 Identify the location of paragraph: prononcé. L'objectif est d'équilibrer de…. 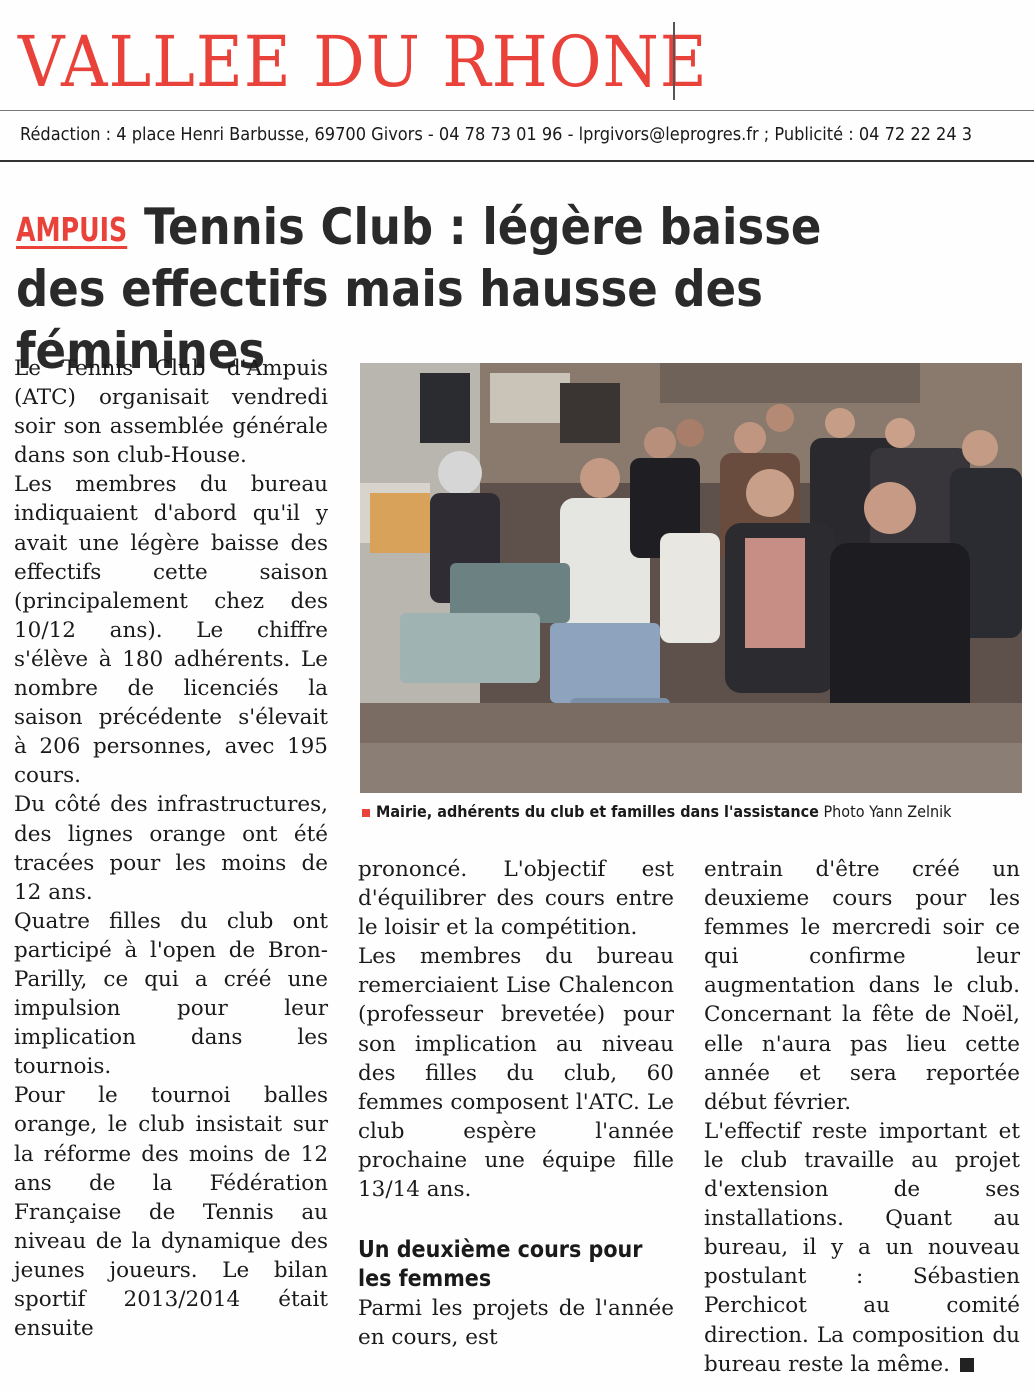
(516, 899).